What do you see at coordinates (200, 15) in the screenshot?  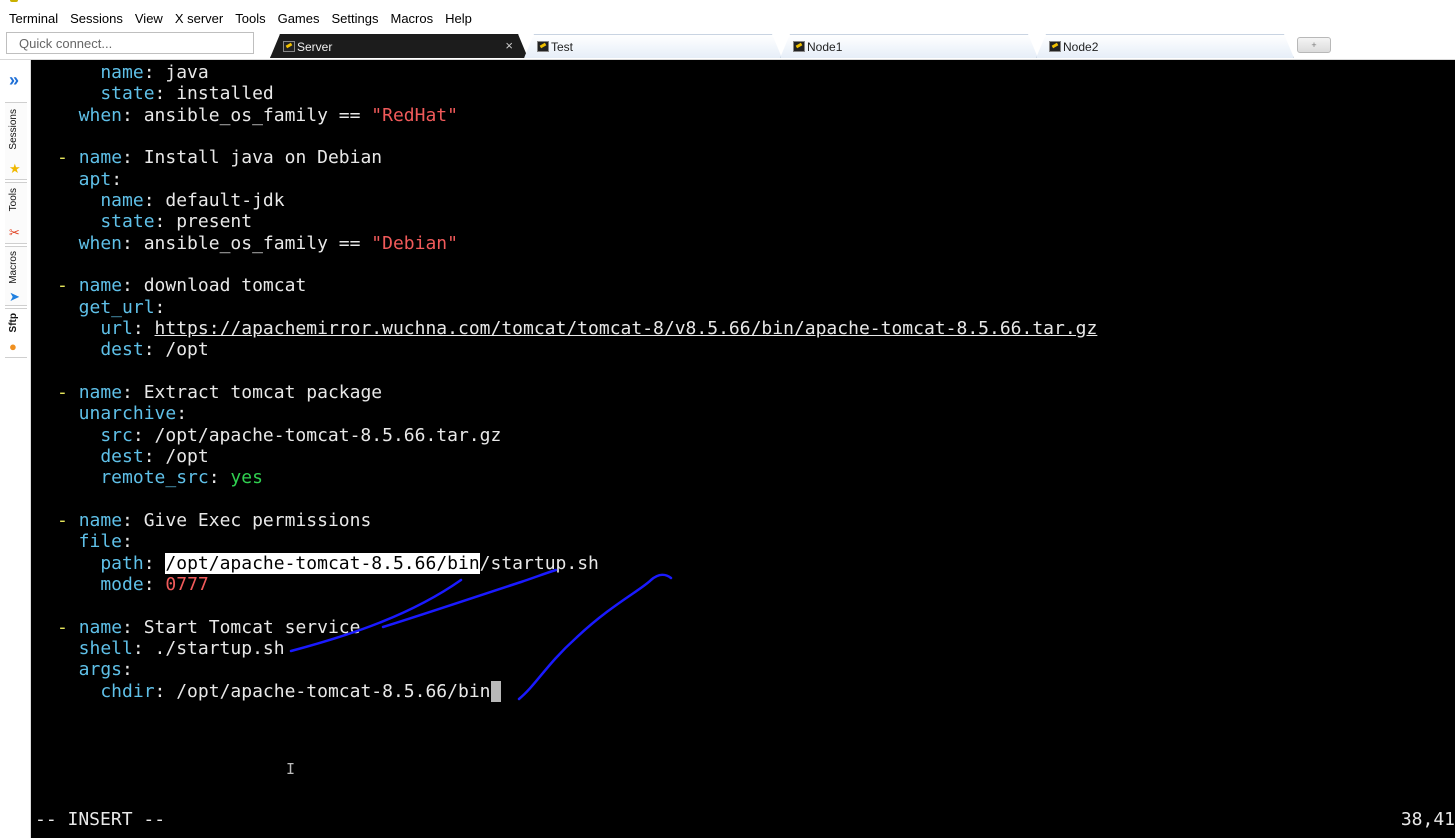 I see `menu-x-server: X server` at bounding box center [200, 15].